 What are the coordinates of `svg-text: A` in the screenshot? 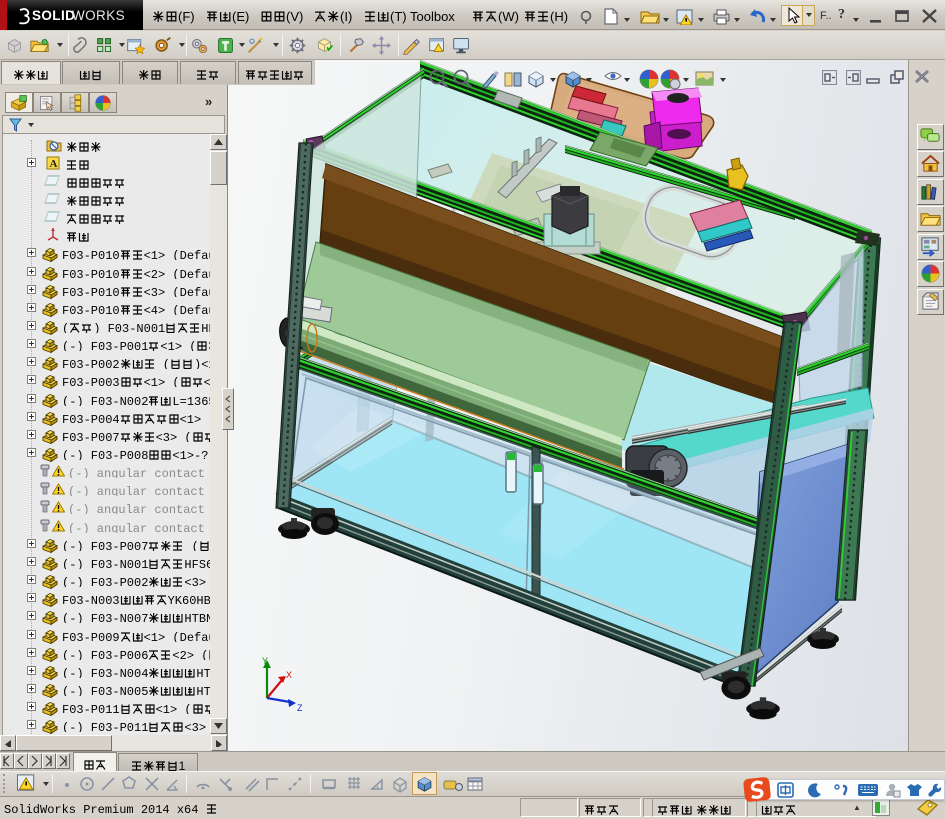 It's located at (54, 164).